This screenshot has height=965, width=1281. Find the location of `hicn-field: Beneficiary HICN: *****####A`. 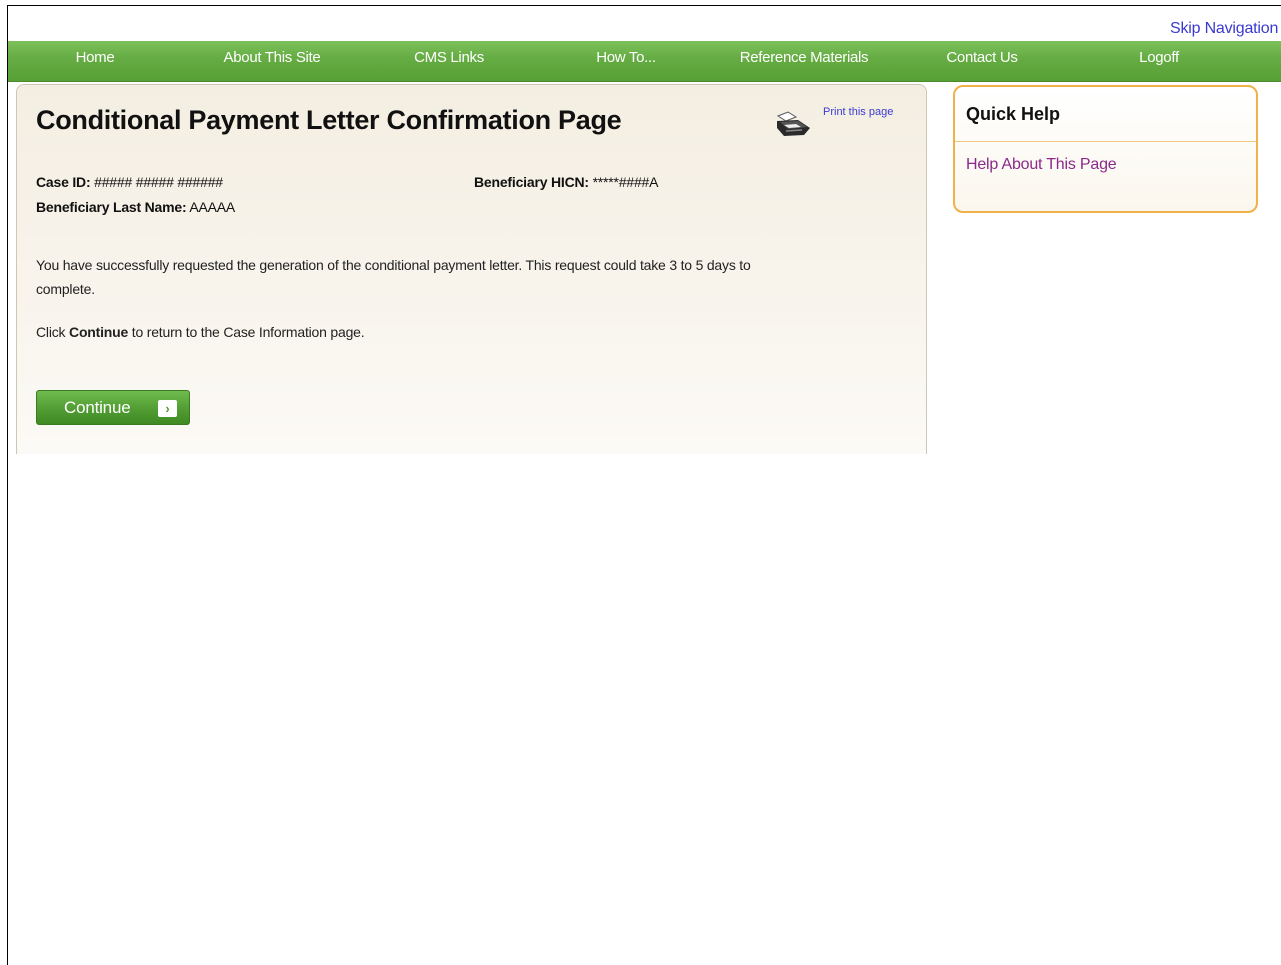

hicn-field: Beneficiary HICN: *****####A is located at coordinates (566, 182).